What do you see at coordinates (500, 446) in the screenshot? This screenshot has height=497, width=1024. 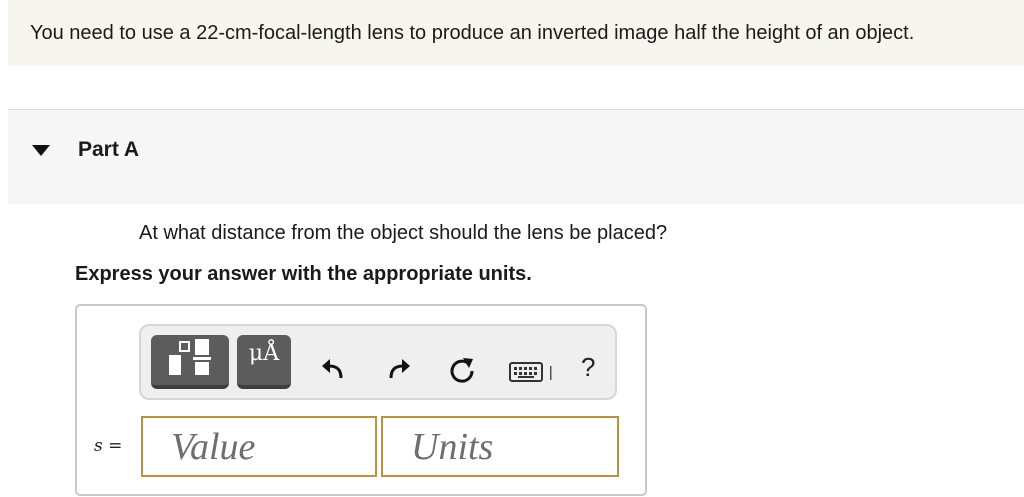 I see `units-input` at bounding box center [500, 446].